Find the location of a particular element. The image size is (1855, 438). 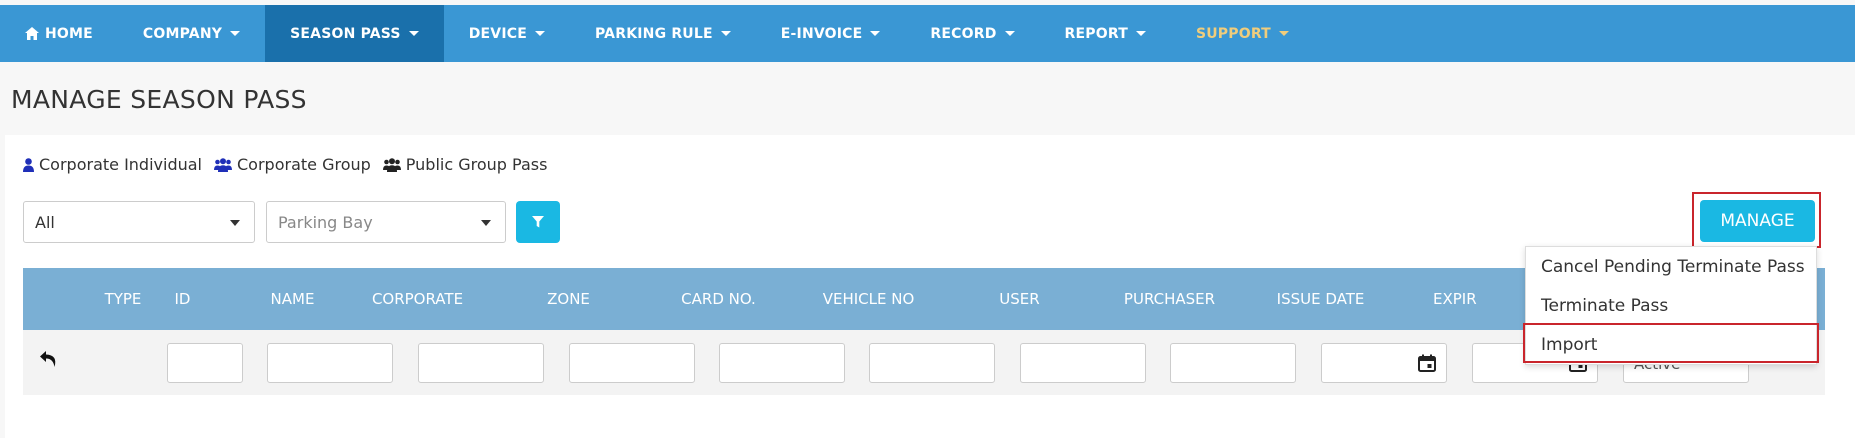

column-header-user: USER is located at coordinates (1019, 299).